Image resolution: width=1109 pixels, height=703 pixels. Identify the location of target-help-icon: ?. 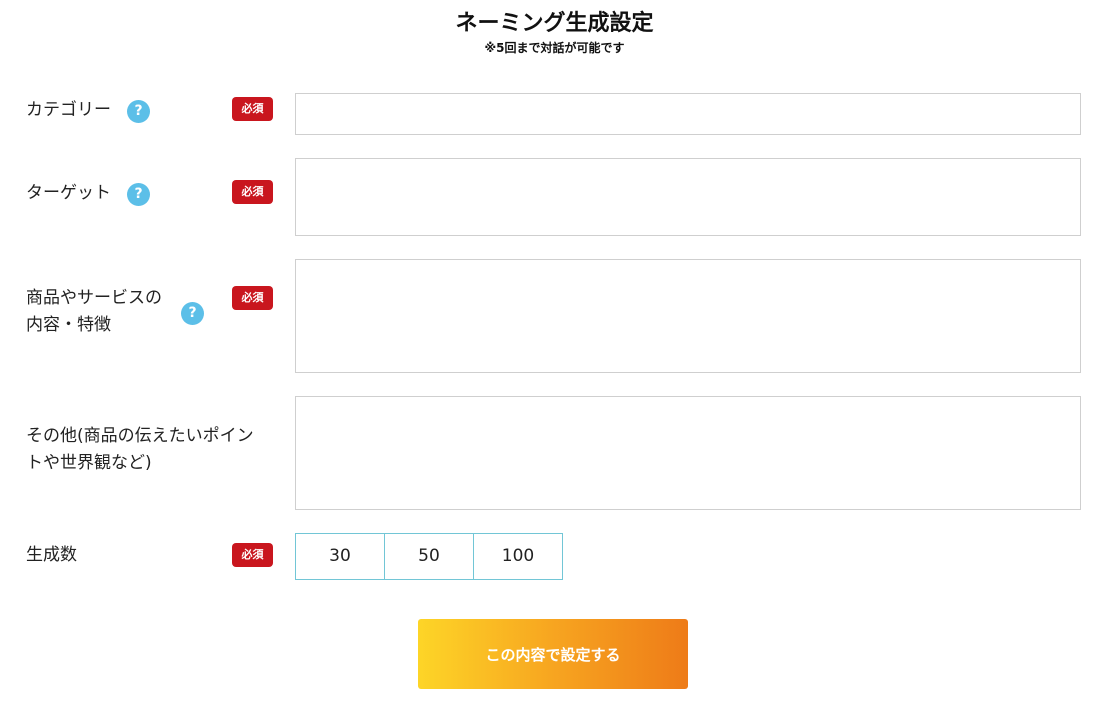
(138, 194).